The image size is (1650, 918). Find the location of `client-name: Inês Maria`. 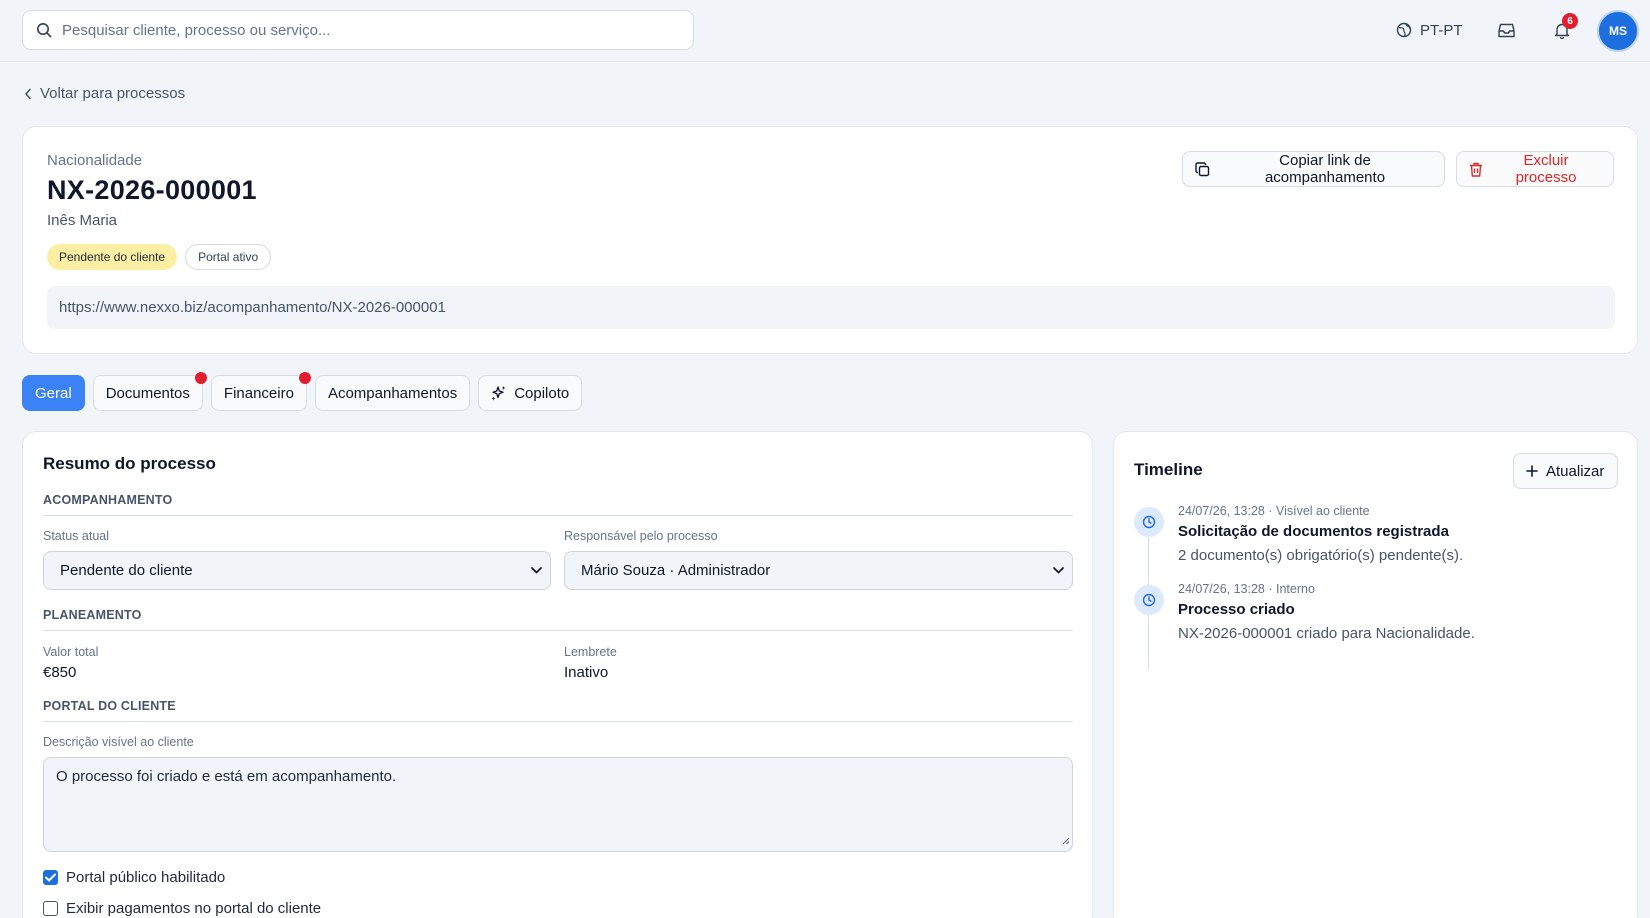

client-name: Inês Maria is located at coordinates (82, 220).